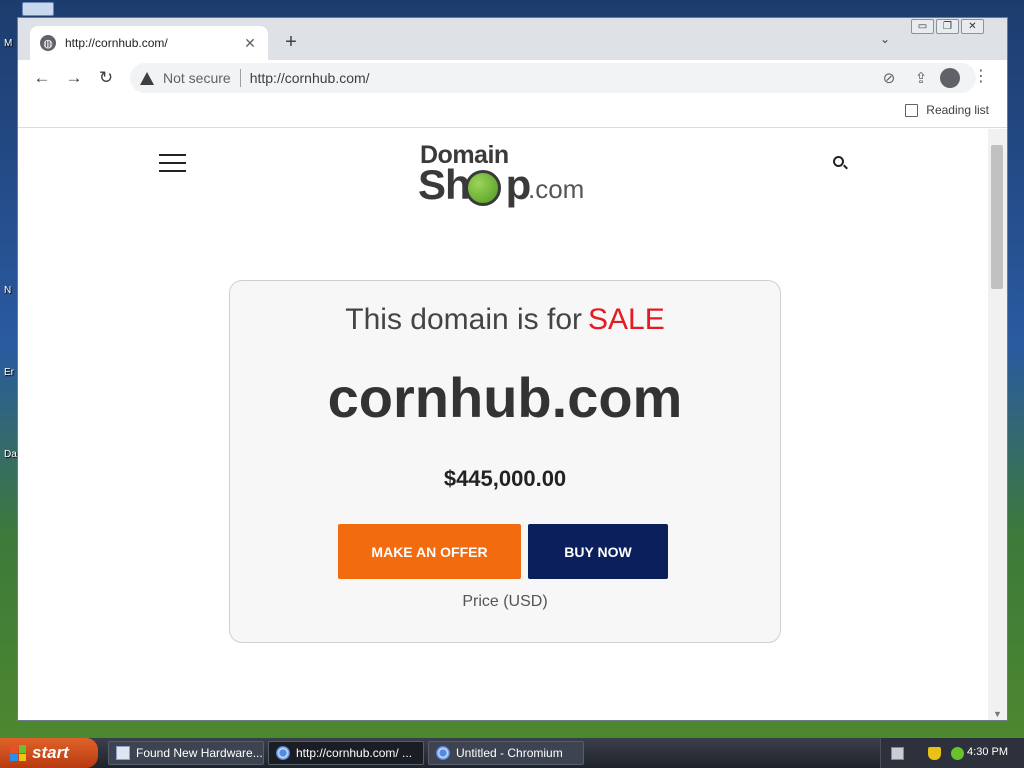 The image size is (1024, 768). What do you see at coordinates (505, 601) in the screenshot?
I see `currency-note: Price (USD)` at bounding box center [505, 601].